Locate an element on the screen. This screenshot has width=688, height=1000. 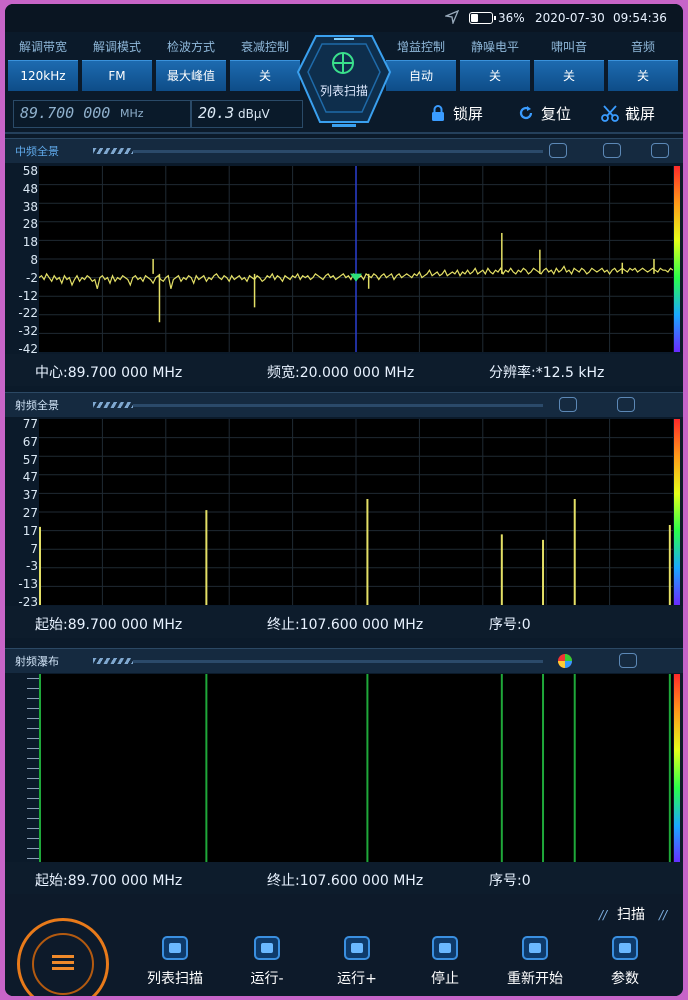
list-scan-hub-button: 列表扫描 is located at coordinates (344, 81).